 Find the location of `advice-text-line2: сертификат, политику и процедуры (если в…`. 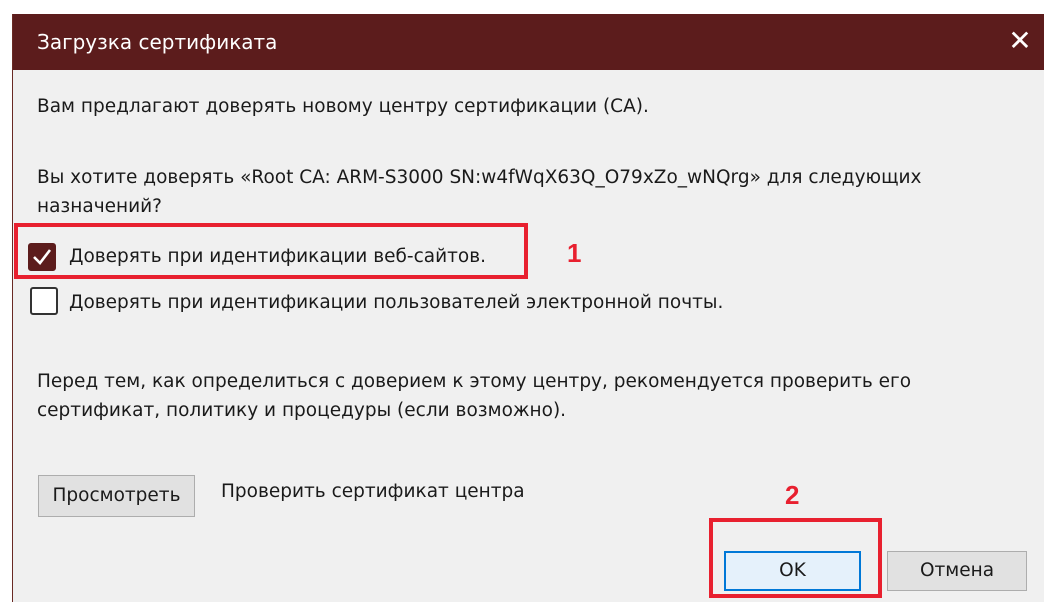

advice-text-line2: сертификат, политику и процедуры (если в… is located at coordinates (302, 410).